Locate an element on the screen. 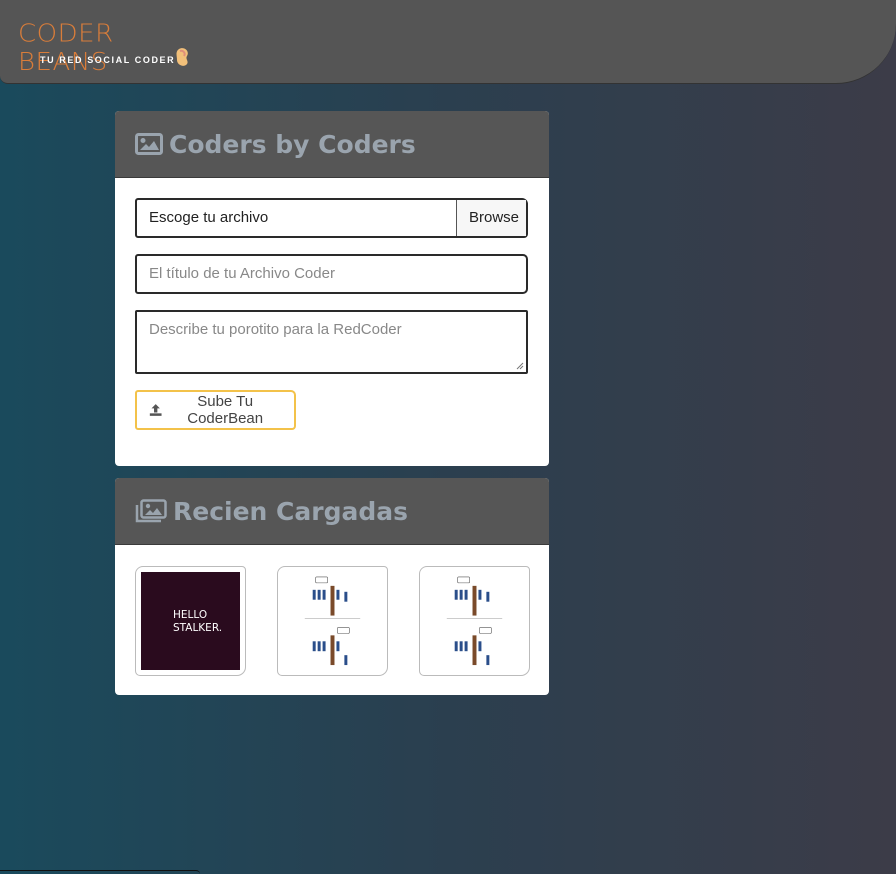 This screenshot has width=896, height=874. recent-thumbnail: HELLO STALKER. is located at coordinates (190, 621).